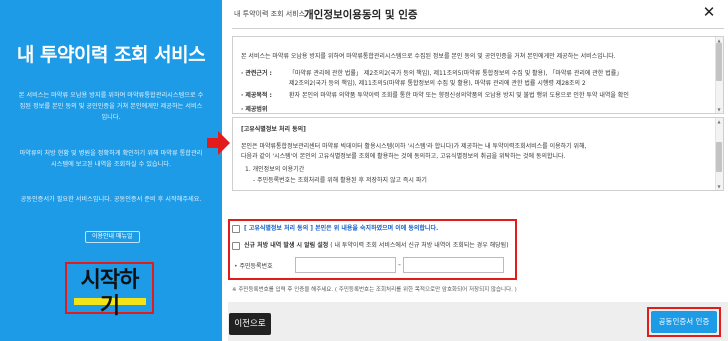 Image resolution: width=728 pixels, height=341 pixels. I want to click on page-title: 개인정보이용동의 및 인증, so click(361, 15).